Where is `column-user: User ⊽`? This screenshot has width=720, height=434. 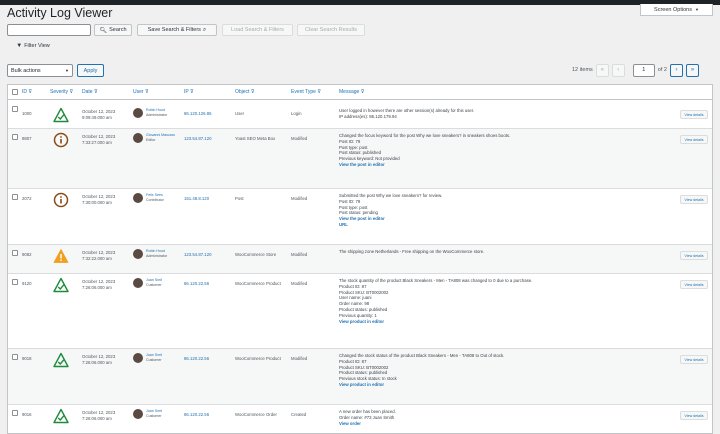
column-user: User ⊽ is located at coordinates (141, 92).